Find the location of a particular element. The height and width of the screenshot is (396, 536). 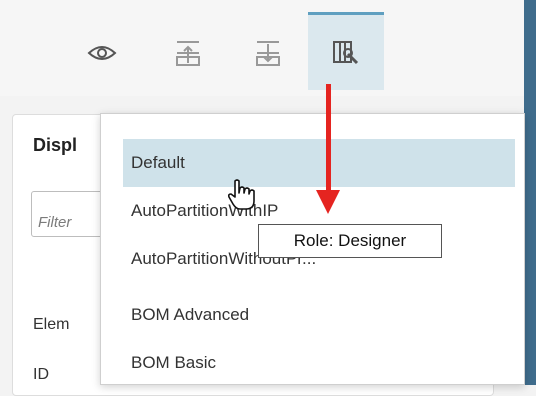

expand-bottom-icon is located at coordinates (268, 53).